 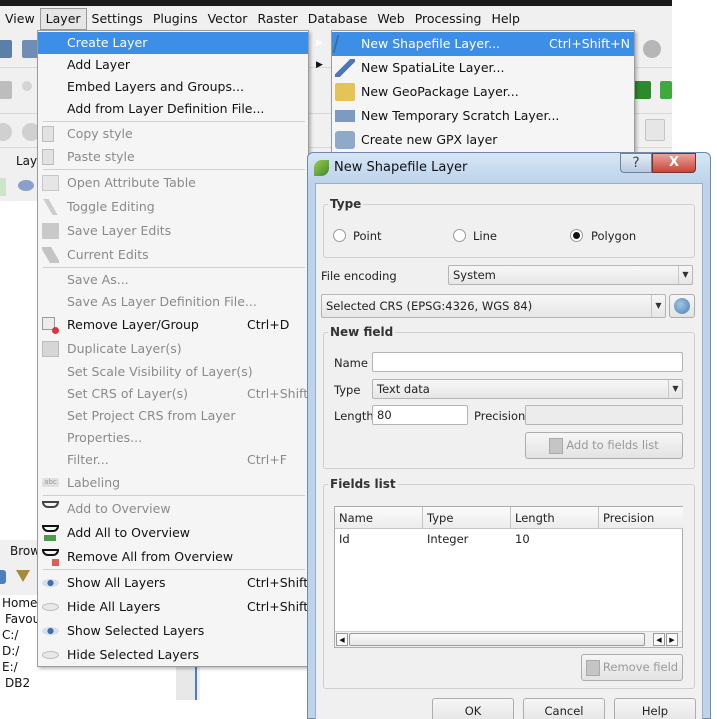 What do you see at coordinates (483, 44) in the screenshot?
I see `submenu-item-new-shapefile: New Shapefile Layer... Ctrl+Shift+N` at bounding box center [483, 44].